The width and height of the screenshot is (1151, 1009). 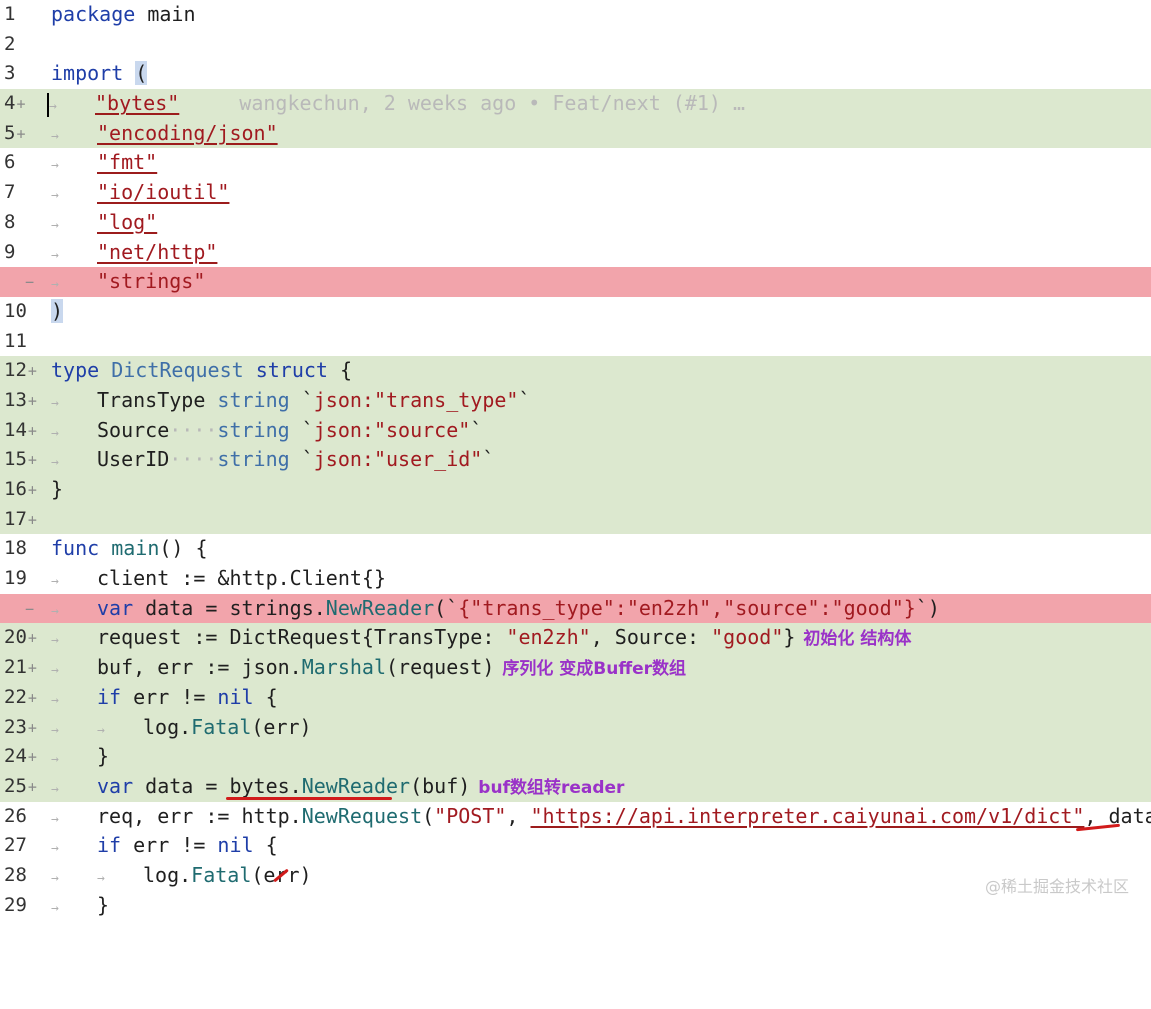 What do you see at coordinates (20, 429) in the screenshot?
I see `line-number: 14+` at bounding box center [20, 429].